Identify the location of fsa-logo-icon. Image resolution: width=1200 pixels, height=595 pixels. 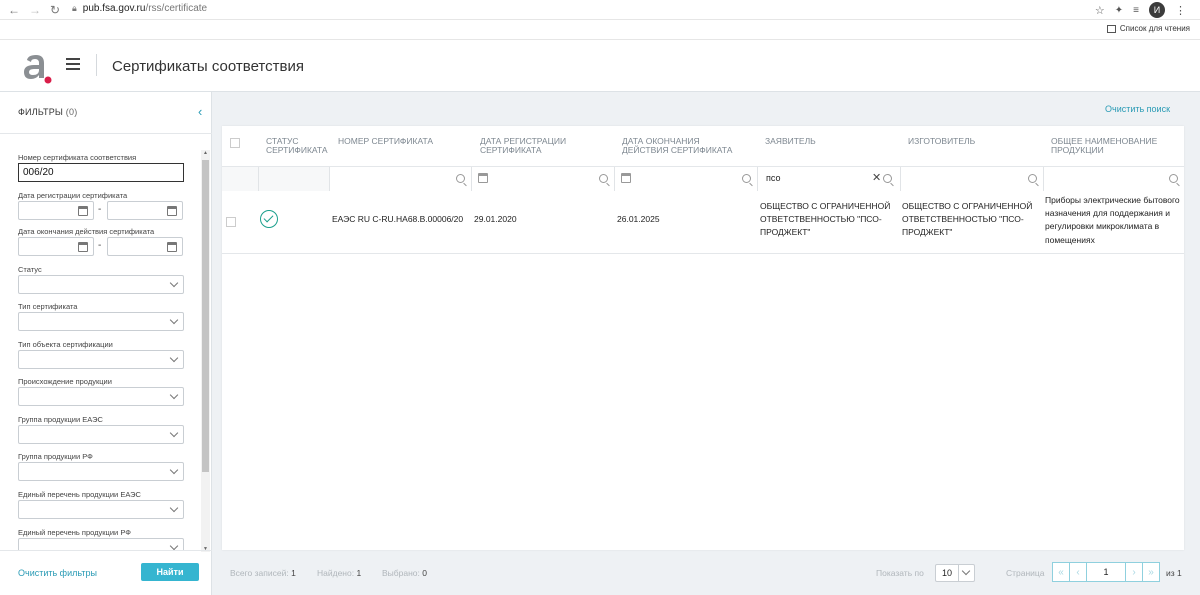
(38, 69).